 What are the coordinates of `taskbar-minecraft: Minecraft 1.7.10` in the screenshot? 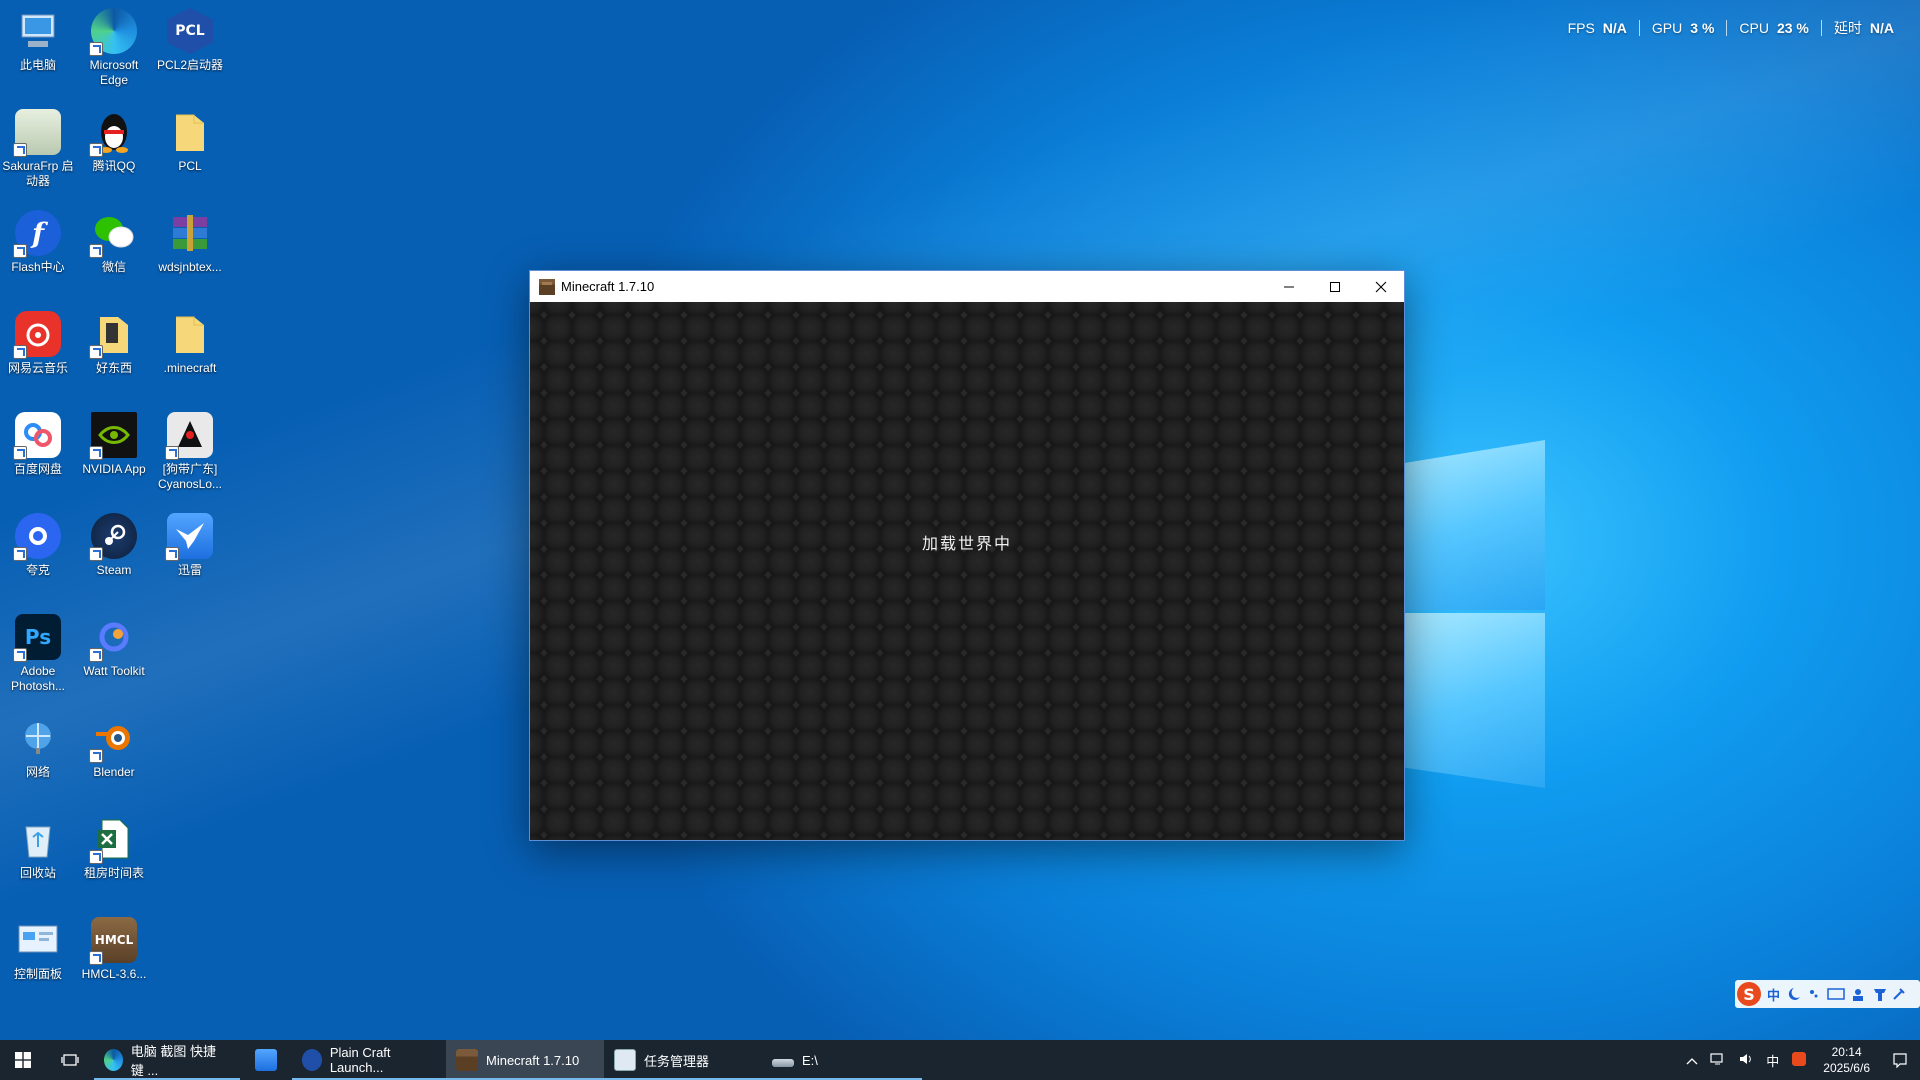 It's located at (525, 1060).